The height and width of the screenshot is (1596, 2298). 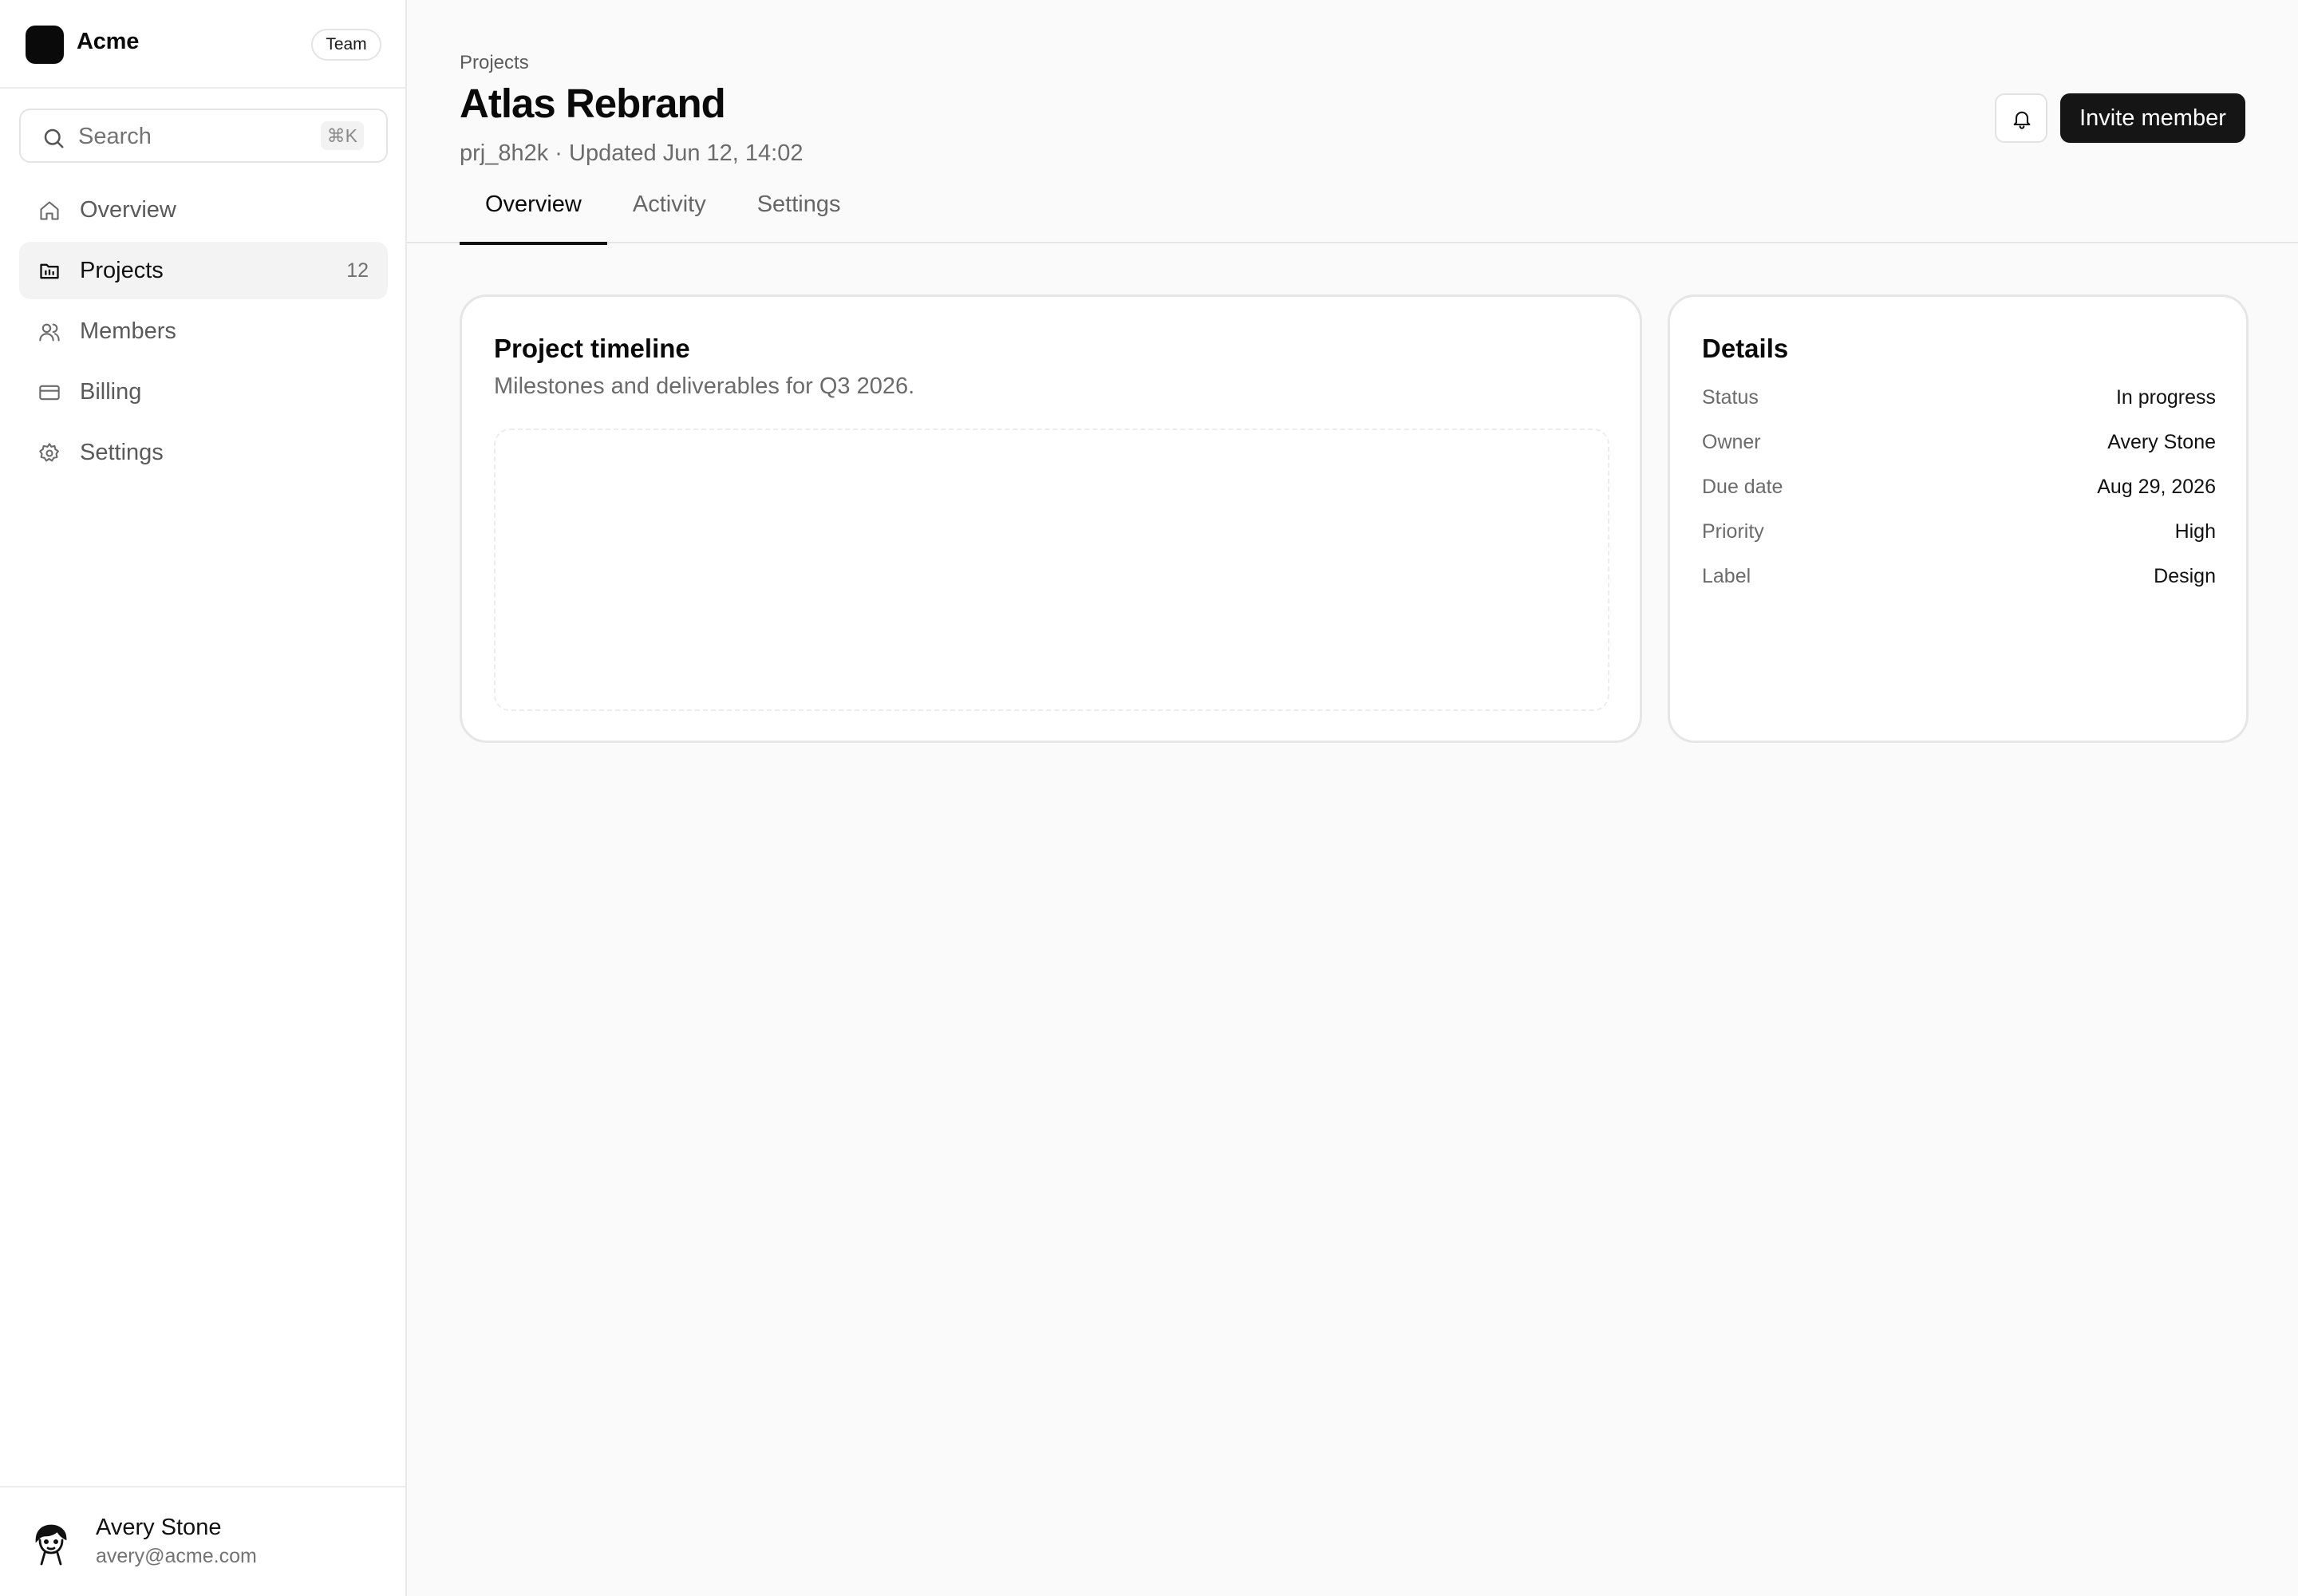 What do you see at coordinates (115, 136) in the screenshot?
I see `search-placeholder: Search` at bounding box center [115, 136].